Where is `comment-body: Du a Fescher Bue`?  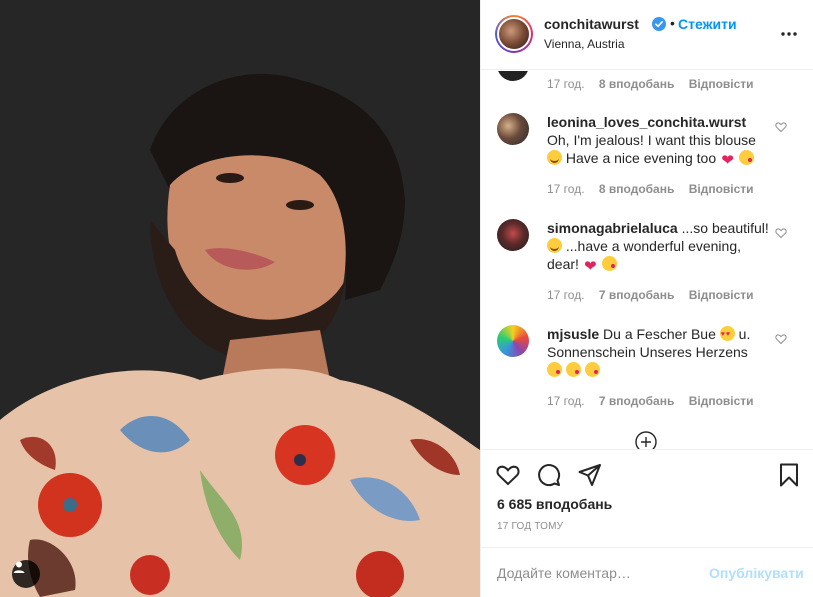
comment-body: Du a Fescher Bue is located at coordinates (659, 334).